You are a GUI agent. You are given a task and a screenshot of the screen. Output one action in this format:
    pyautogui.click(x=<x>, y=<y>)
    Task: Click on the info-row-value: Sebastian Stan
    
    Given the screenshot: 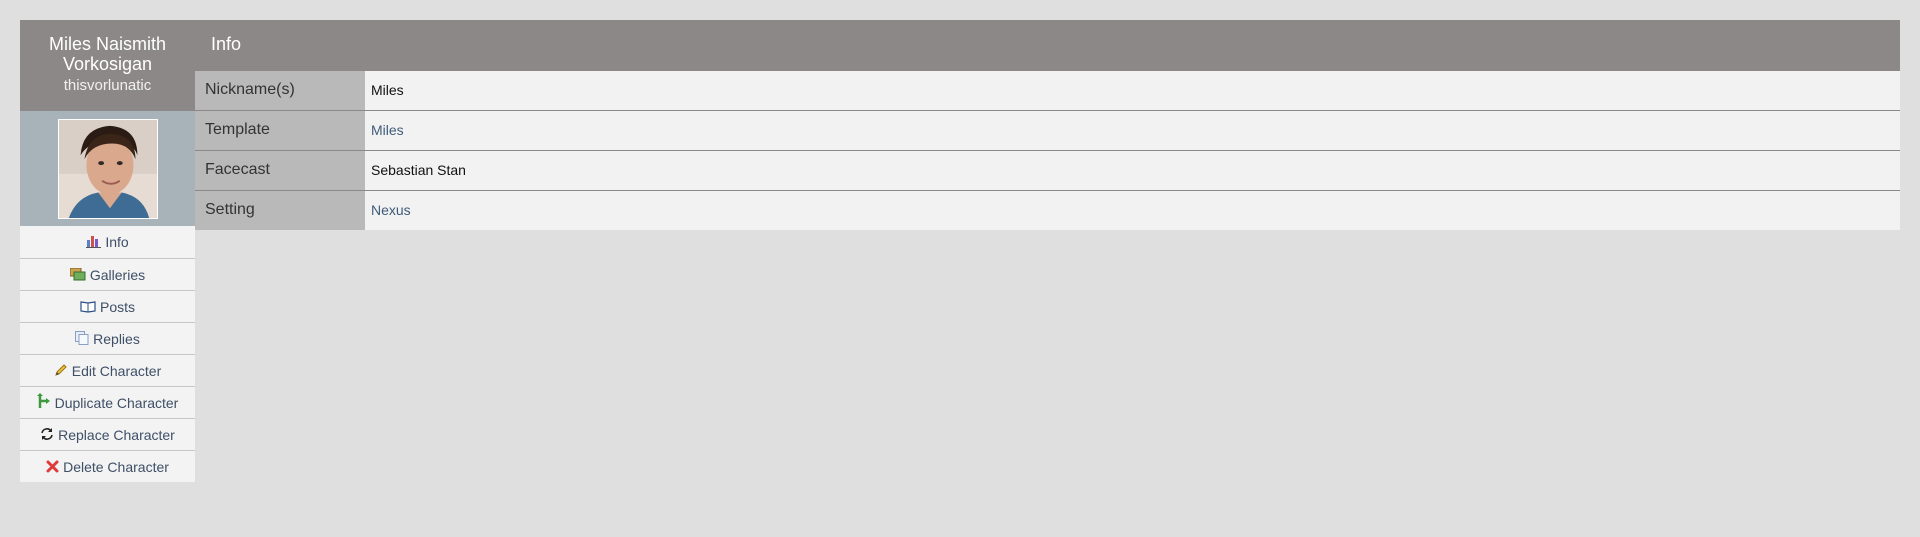 What is the action you would take?
    pyautogui.click(x=1132, y=170)
    